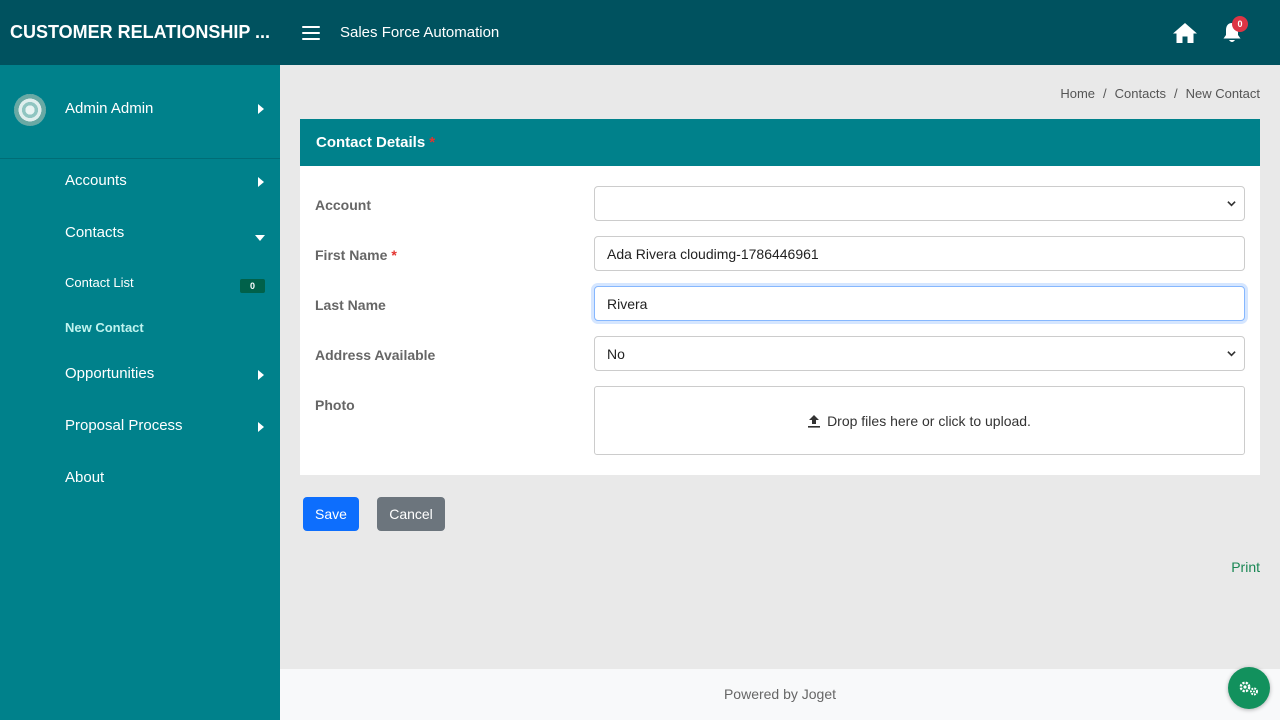 Image resolution: width=1280 pixels, height=720 pixels. What do you see at coordinates (350, 305) in the screenshot?
I see `last-name-label: Last Name` at bounding box center [350, 305].